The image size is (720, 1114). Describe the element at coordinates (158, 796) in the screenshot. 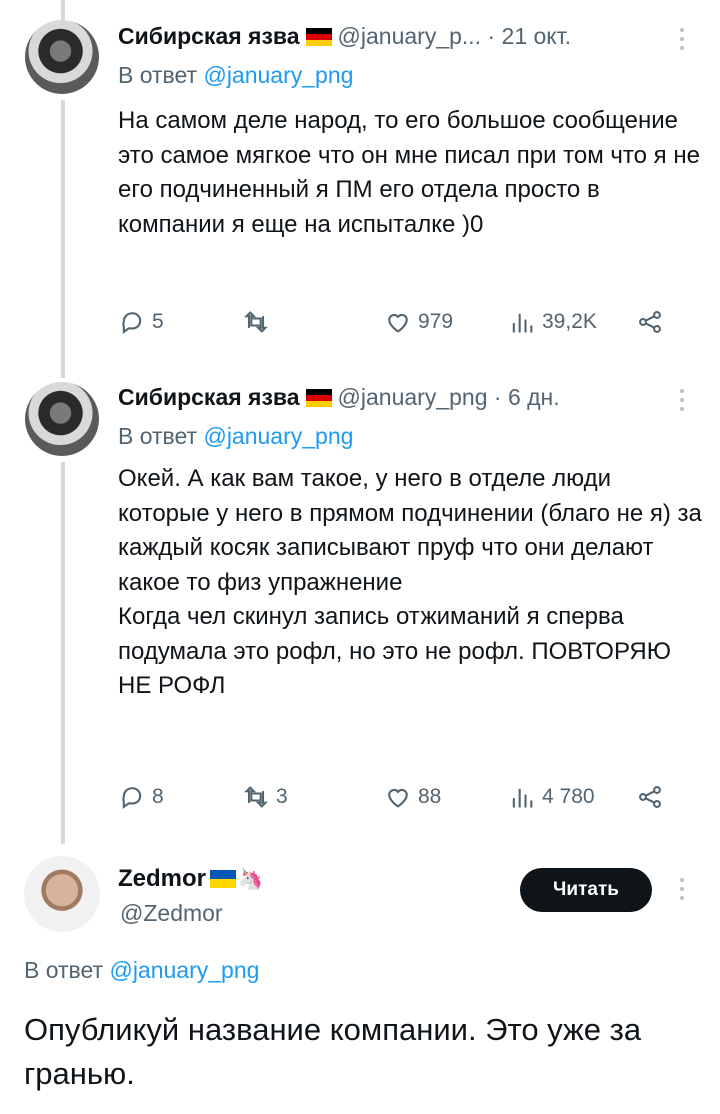

I see `reply-count: 8` at that location.